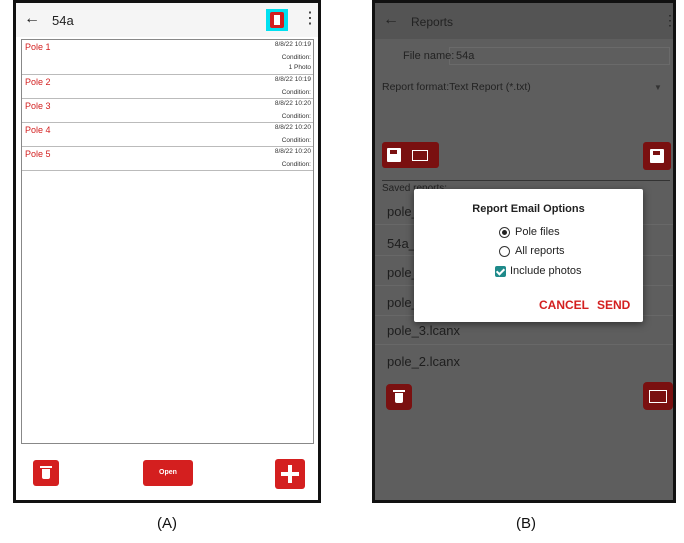  What do you see at coordinates (167, 111) in the screenshot?
I see `pole-row: Pole 3 8/8/22 10:20 Condition:` at bounding box center [167, 111].